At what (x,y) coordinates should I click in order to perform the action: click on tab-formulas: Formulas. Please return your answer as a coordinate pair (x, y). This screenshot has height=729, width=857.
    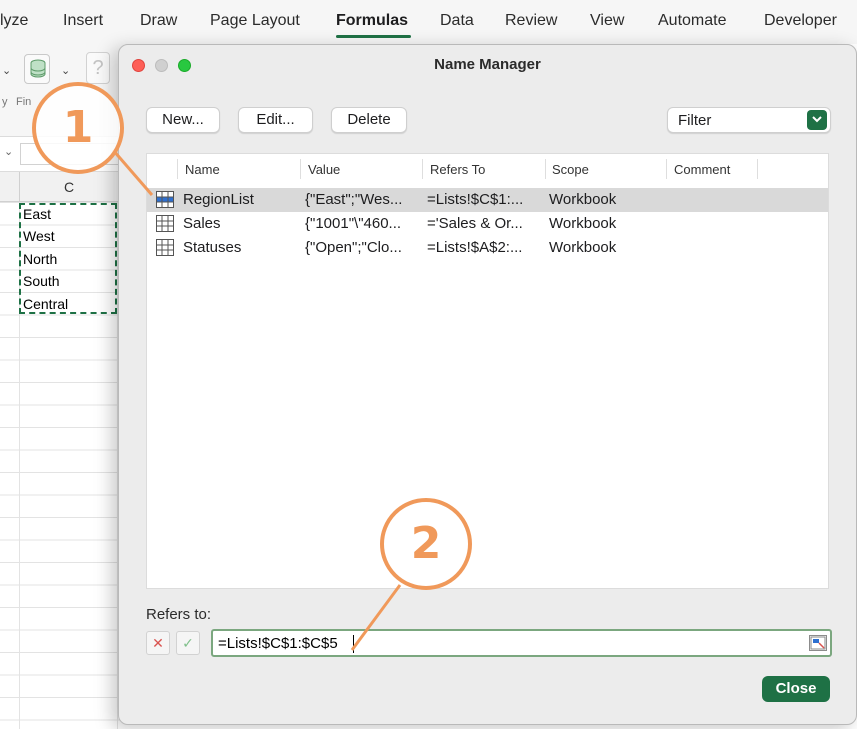
    Looking at the image, I should click on (372, 21).